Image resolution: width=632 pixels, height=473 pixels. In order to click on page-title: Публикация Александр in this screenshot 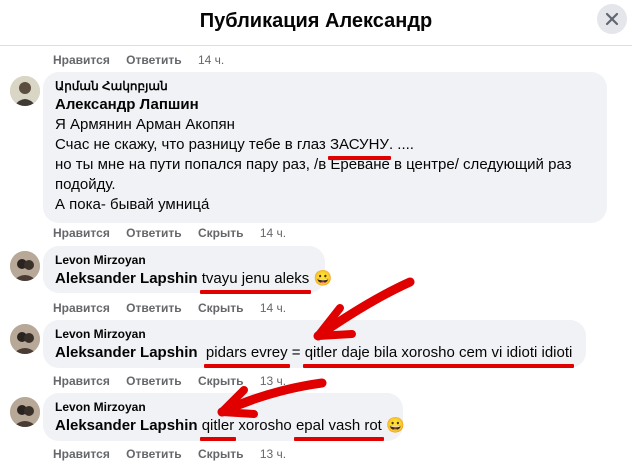, I will do `click(316, 21)`.